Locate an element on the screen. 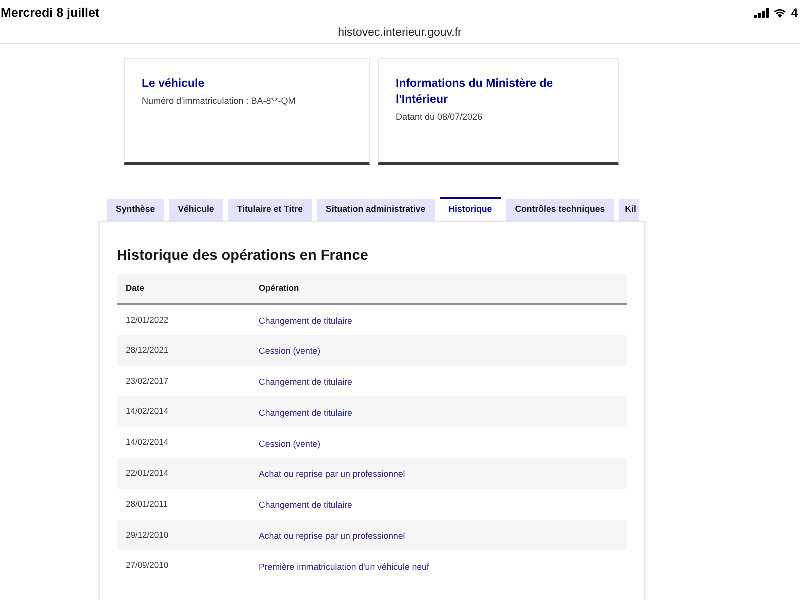 This screenshot has height=600, width=800. tab: Titulaire et Titre is located at coordinates (270, 210).